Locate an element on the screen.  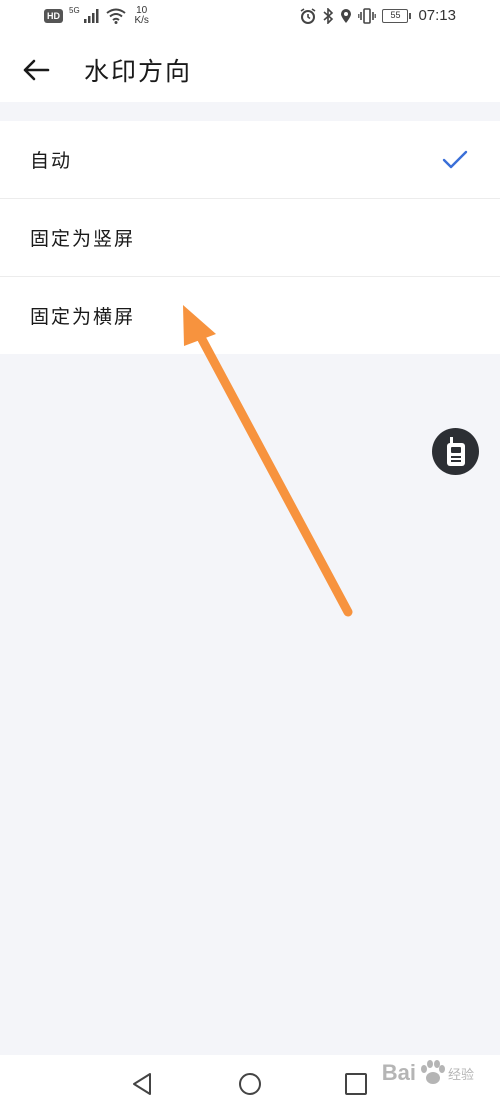
wifi-icon is located at coordinates (116, 16).